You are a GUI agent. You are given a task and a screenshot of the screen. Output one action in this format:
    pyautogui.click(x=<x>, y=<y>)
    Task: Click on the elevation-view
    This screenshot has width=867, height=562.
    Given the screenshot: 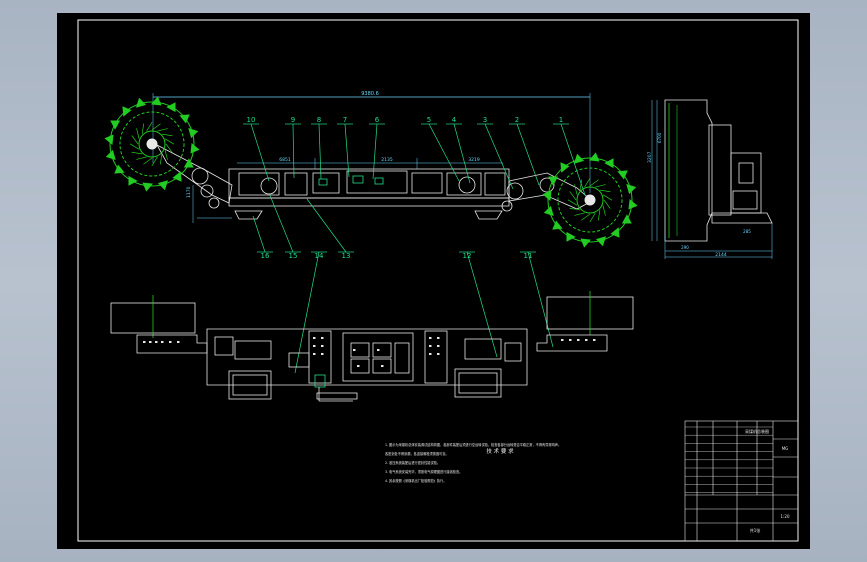 What is the action you would take?
    pyautogui.click(x=372, y=158)
    